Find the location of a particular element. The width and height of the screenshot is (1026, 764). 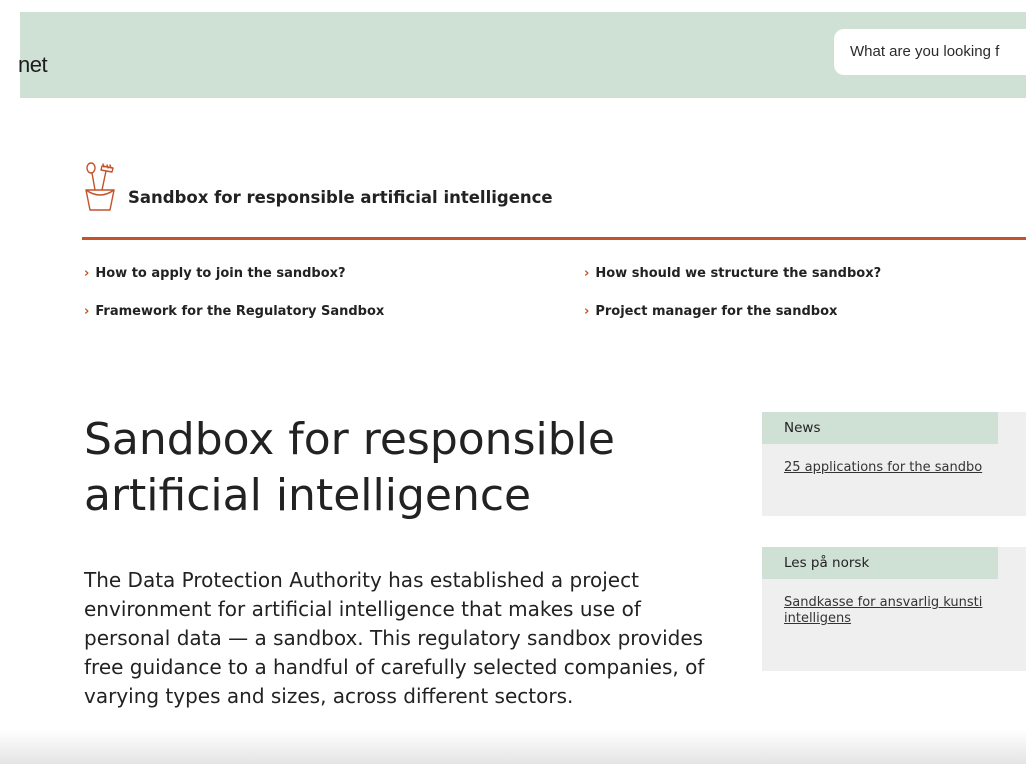

norwegian-tag: Les på norsk is located at coordinates (880, 563).